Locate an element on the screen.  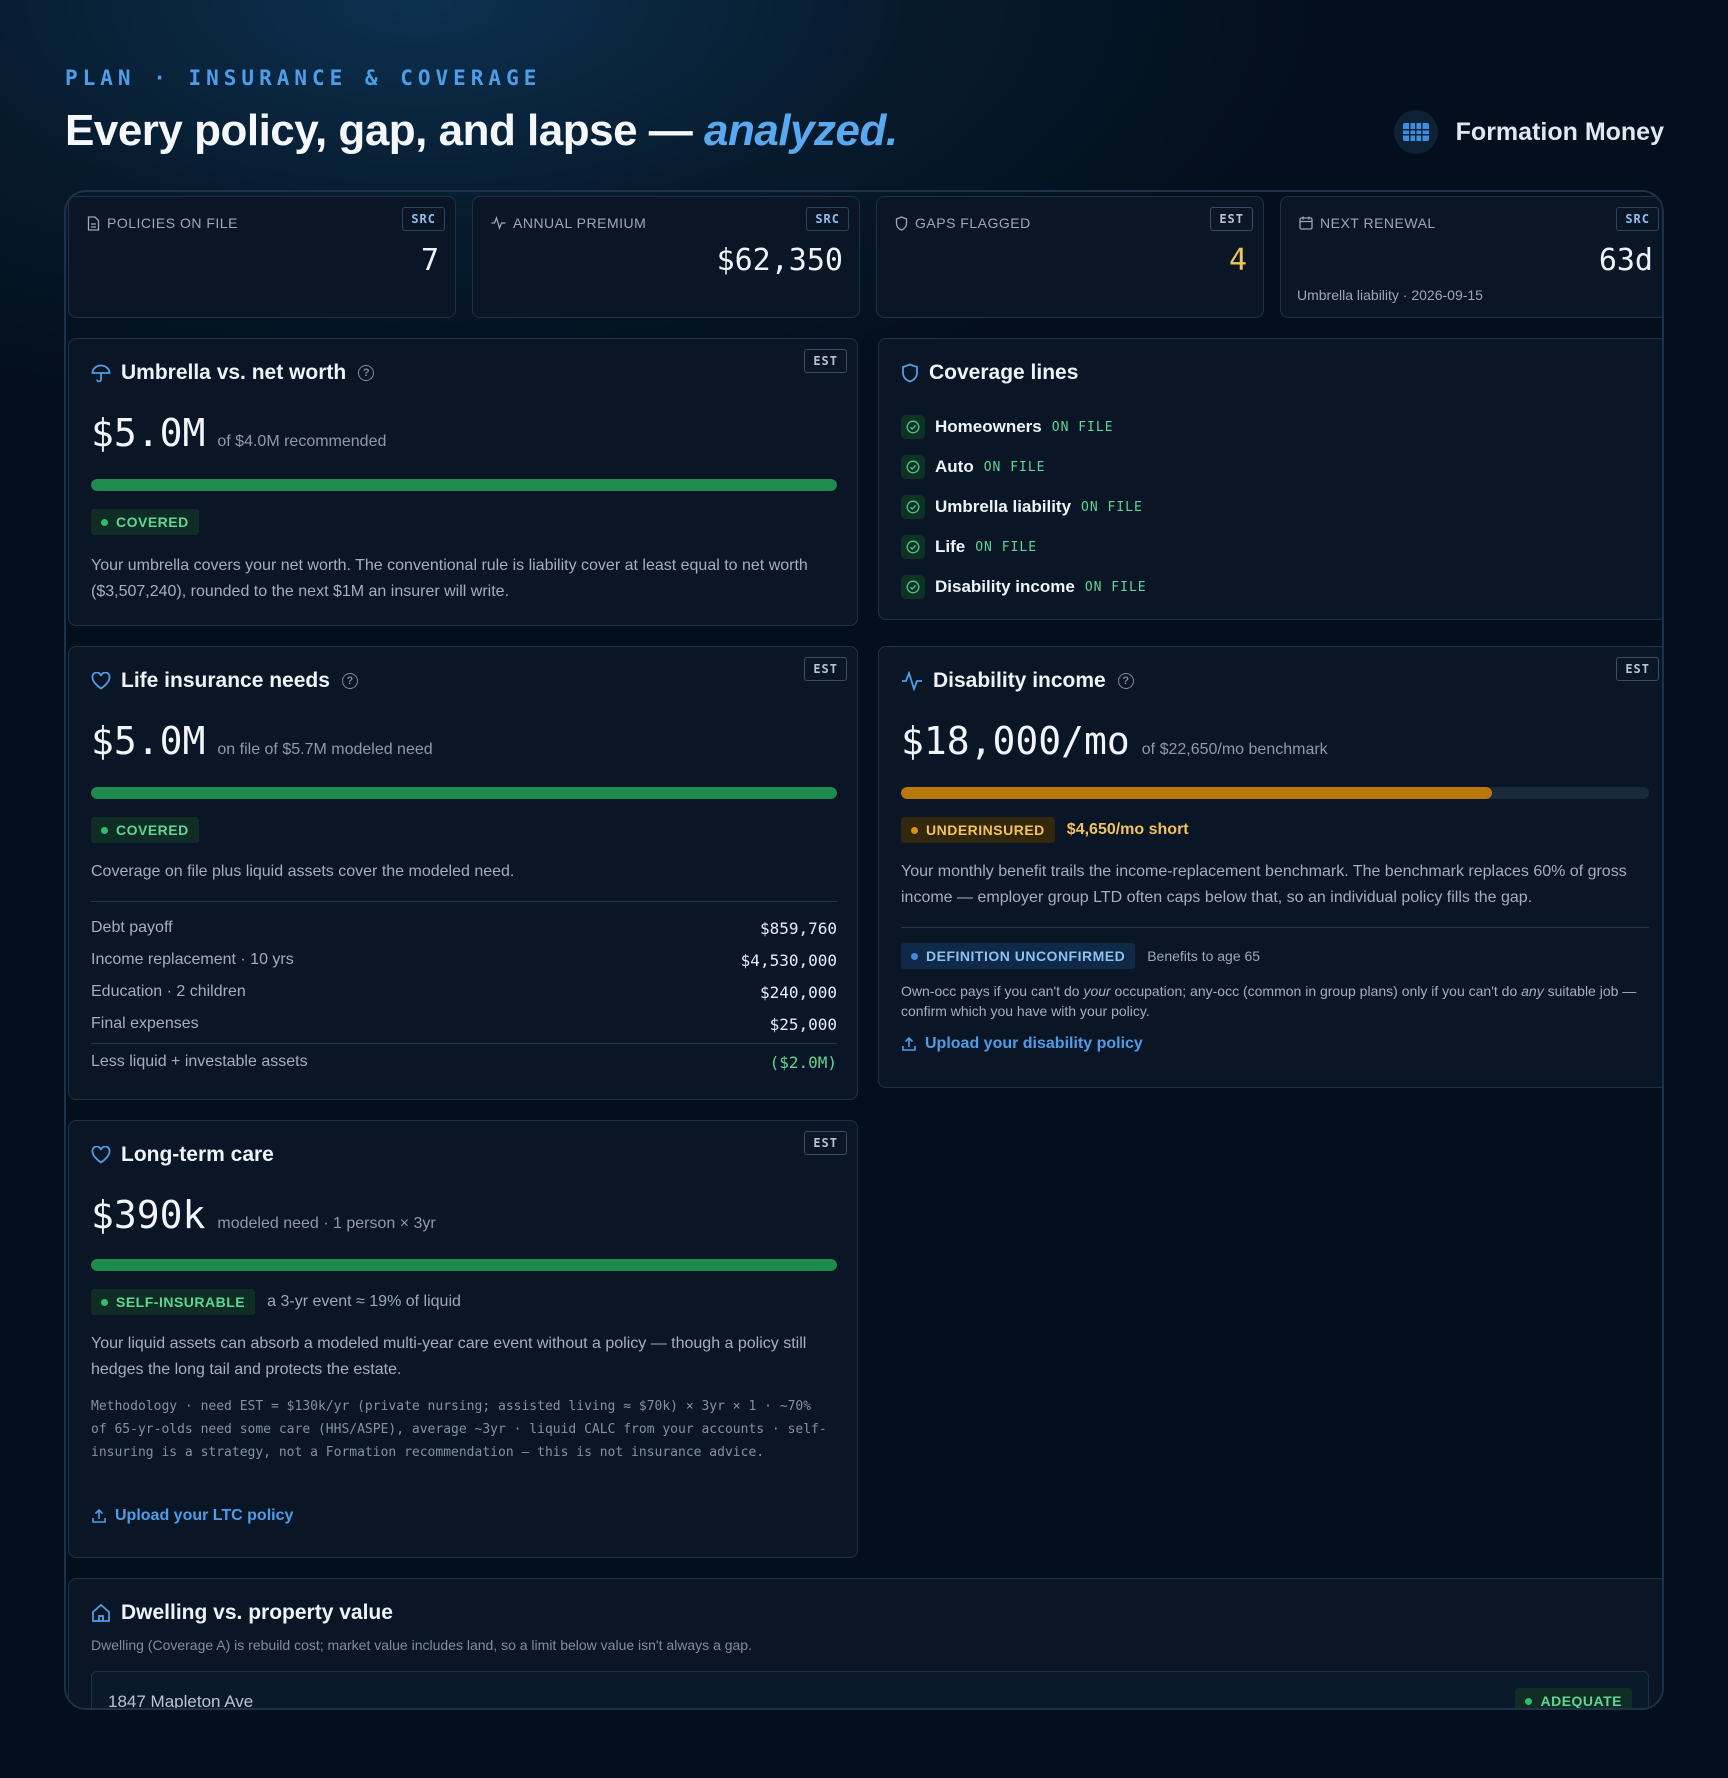
need-row: Debt payoff $859,760 is located at coordinates (464, 928).